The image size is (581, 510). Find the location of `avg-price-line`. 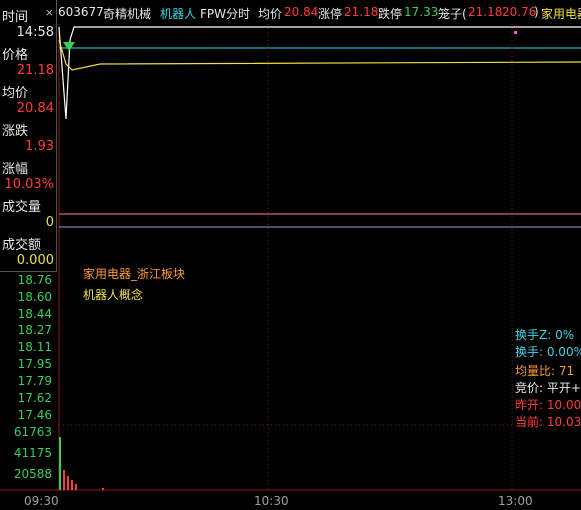

avg-price-line is located at coordinates (319, 55).